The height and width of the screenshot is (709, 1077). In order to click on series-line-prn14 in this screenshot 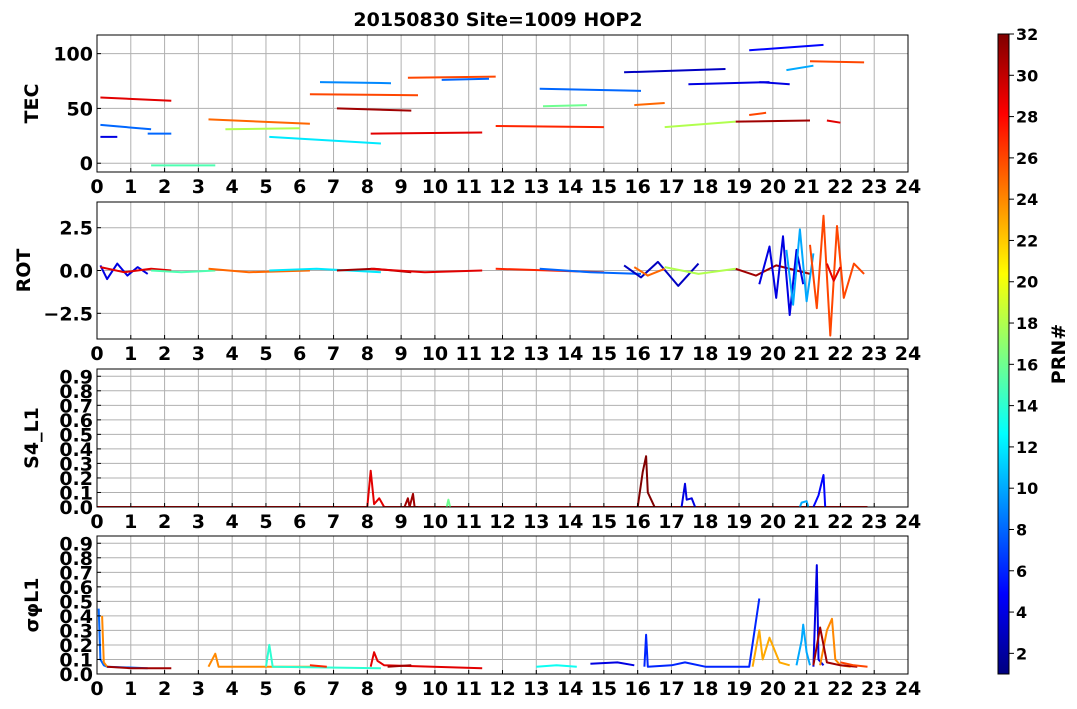, I will do `click(323, 656)`.